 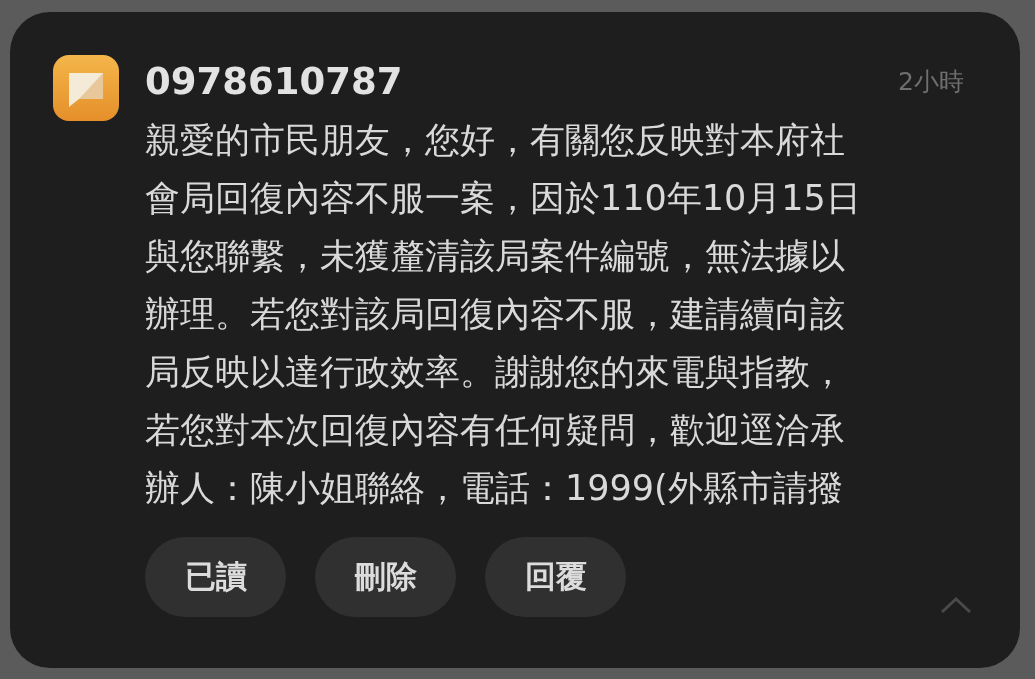 What do you see at coordinates (215, 577) in the screenshot?
I see `action-button: 已讀` at bounding box center [215, 577].